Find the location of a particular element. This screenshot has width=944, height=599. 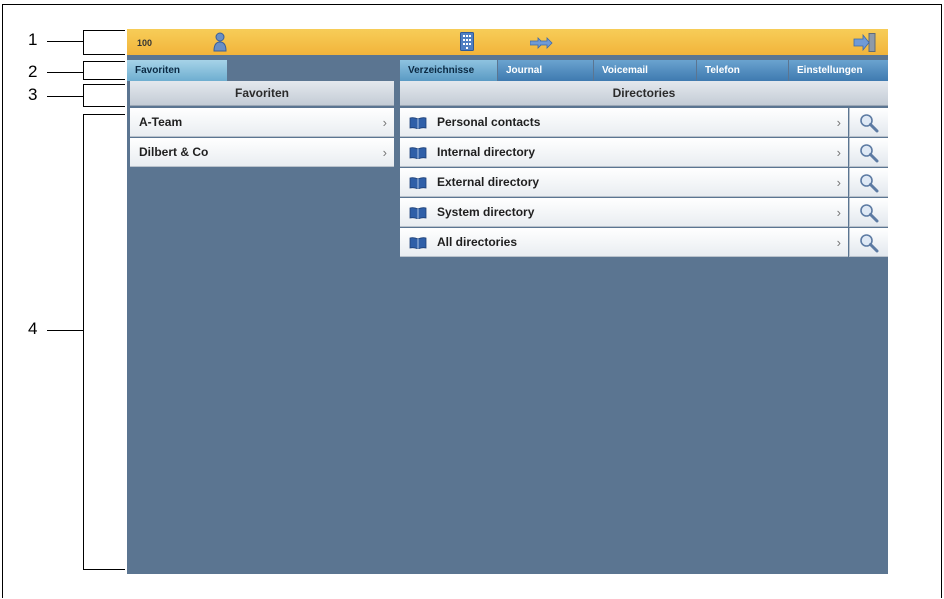

directory-item-label: Personal contacts is located at coordinates (489, 122).